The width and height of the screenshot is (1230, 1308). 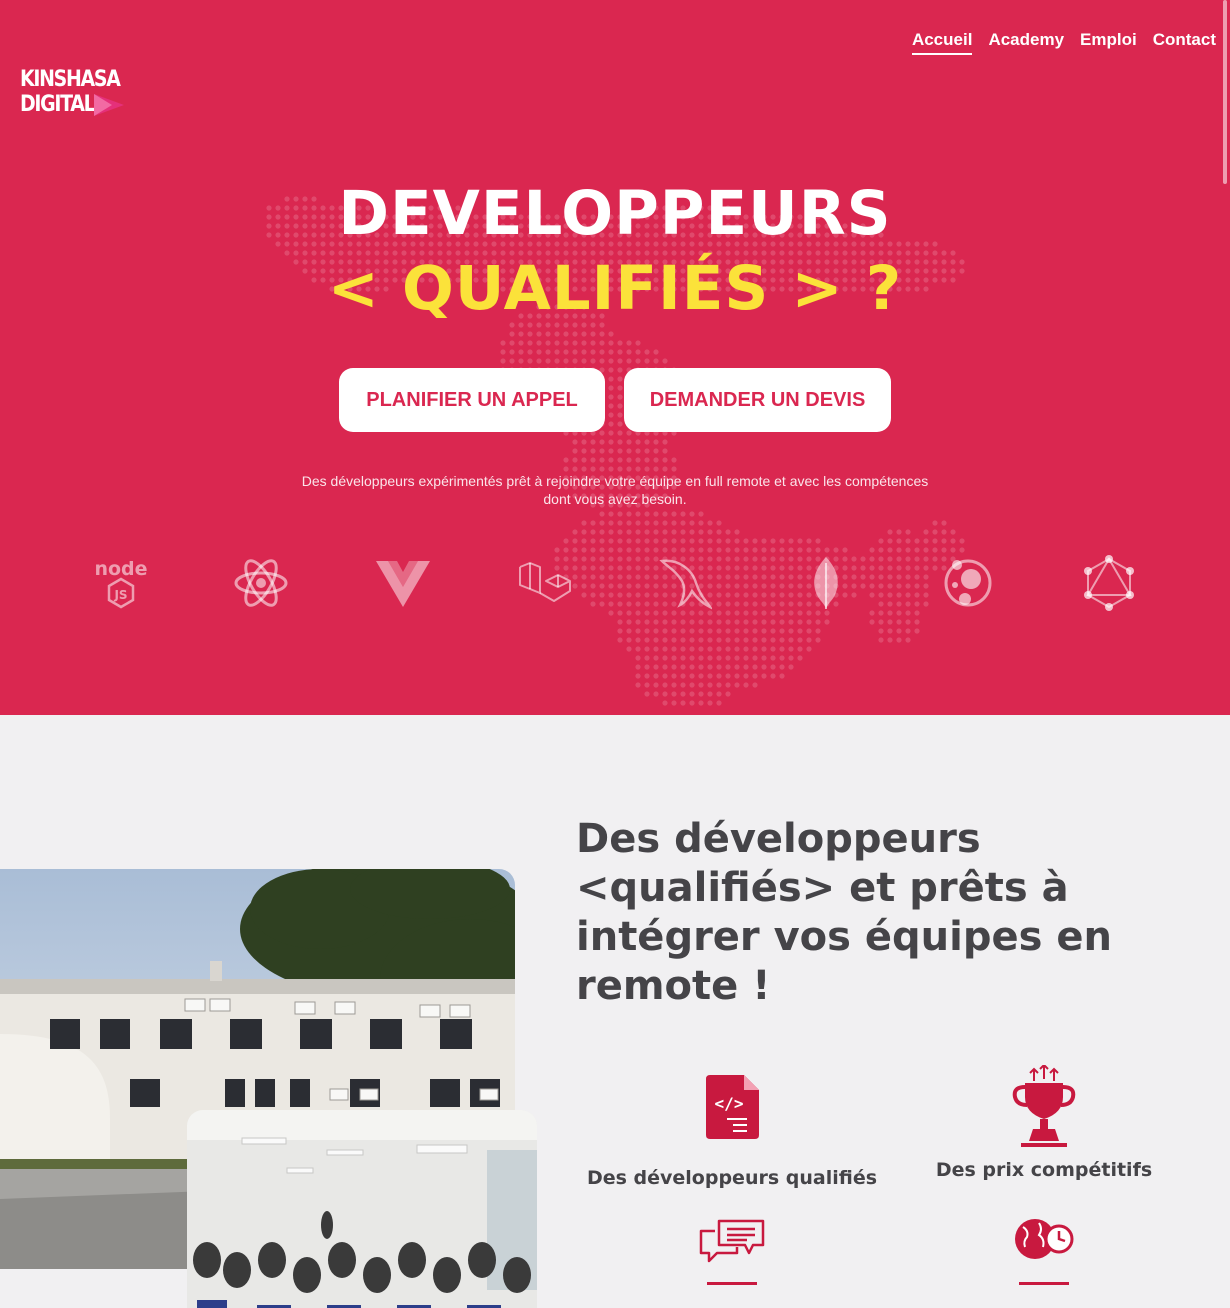 What do you see at coordinates (1225, 92) in the screenshot?
I see `scrollbar` at bounding box center [1225, 92].